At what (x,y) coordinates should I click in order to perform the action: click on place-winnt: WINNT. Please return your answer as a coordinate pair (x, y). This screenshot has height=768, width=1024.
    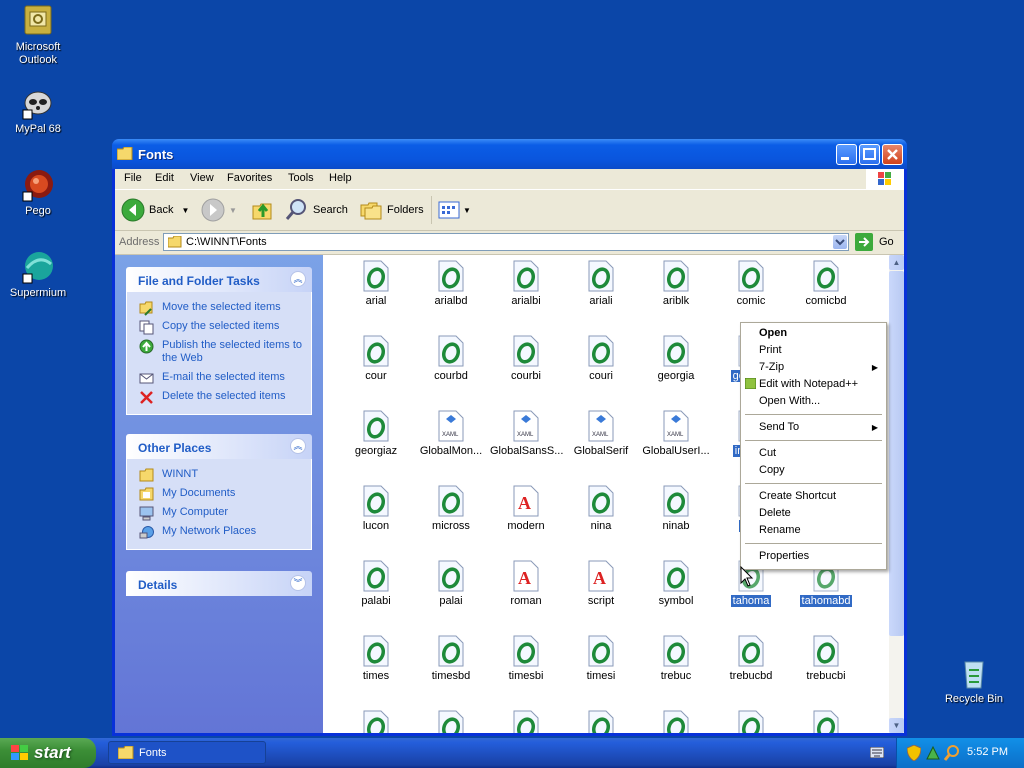
    Looking at the image, I should click on (219, 474).